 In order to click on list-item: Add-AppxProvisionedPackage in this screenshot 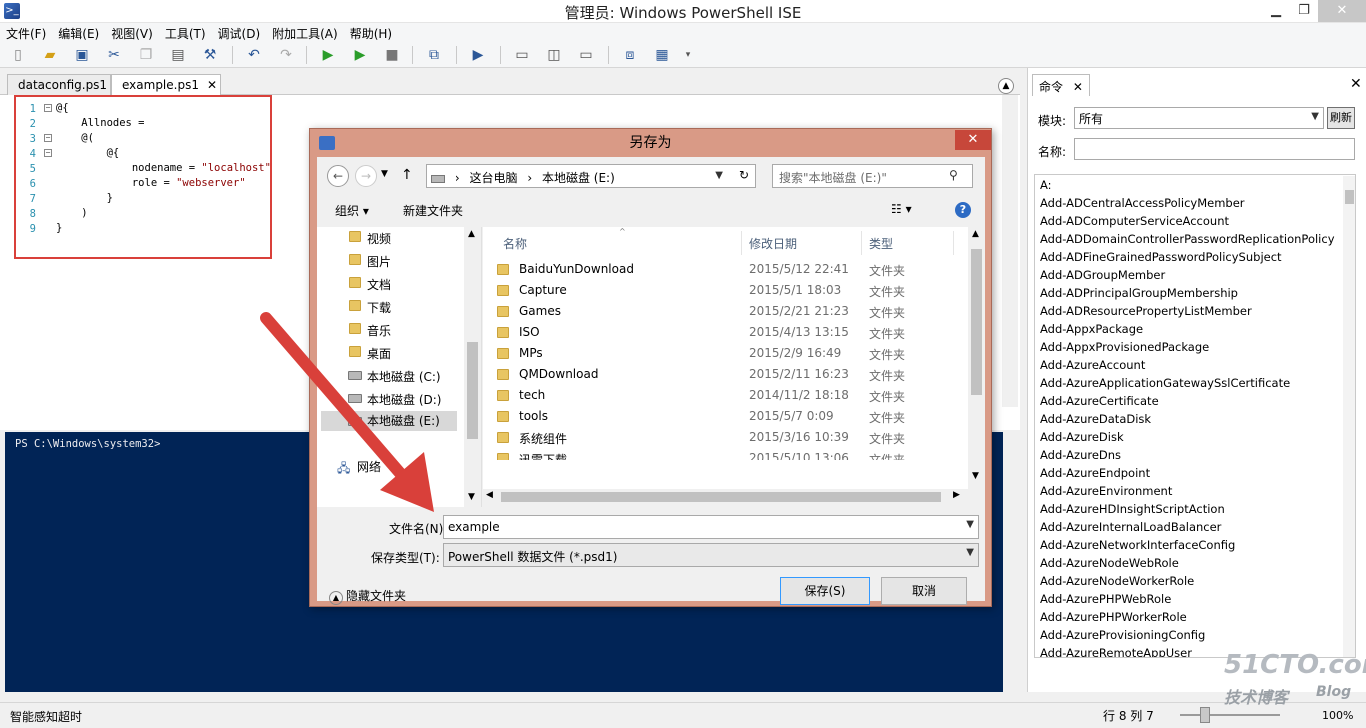, I will do `click(1124, 347)`.